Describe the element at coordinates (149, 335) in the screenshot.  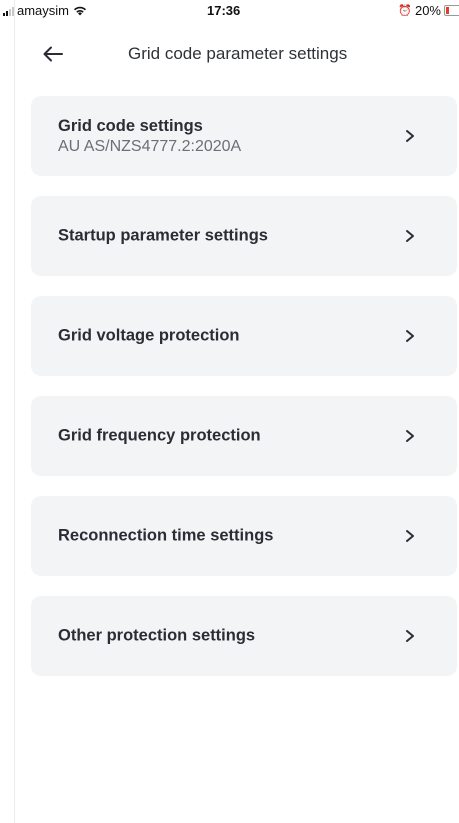
I see `settings-item-label: Grid voltage protection` at that location.